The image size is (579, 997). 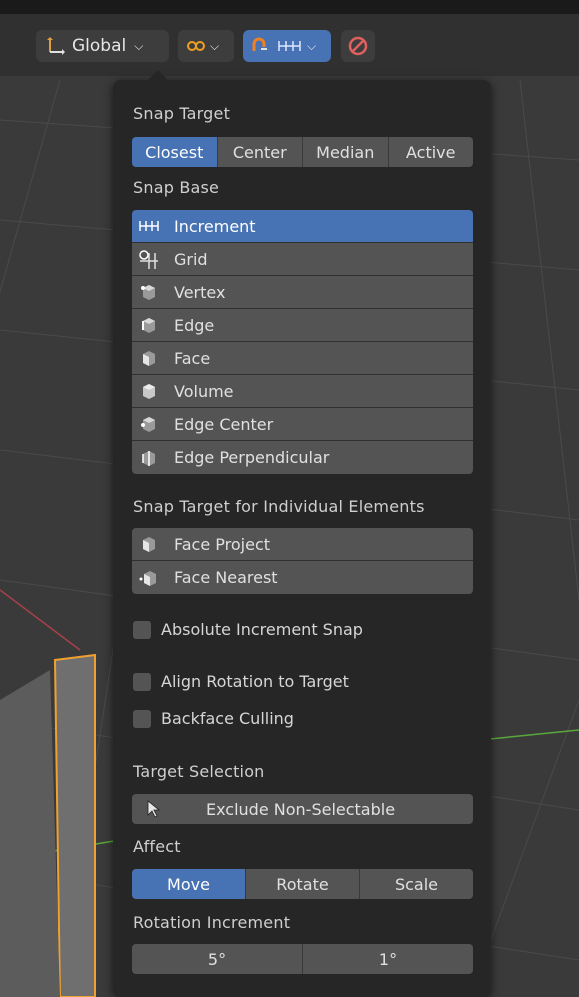 I want to click on list-item-label: Face, so click(x=192, y=358).